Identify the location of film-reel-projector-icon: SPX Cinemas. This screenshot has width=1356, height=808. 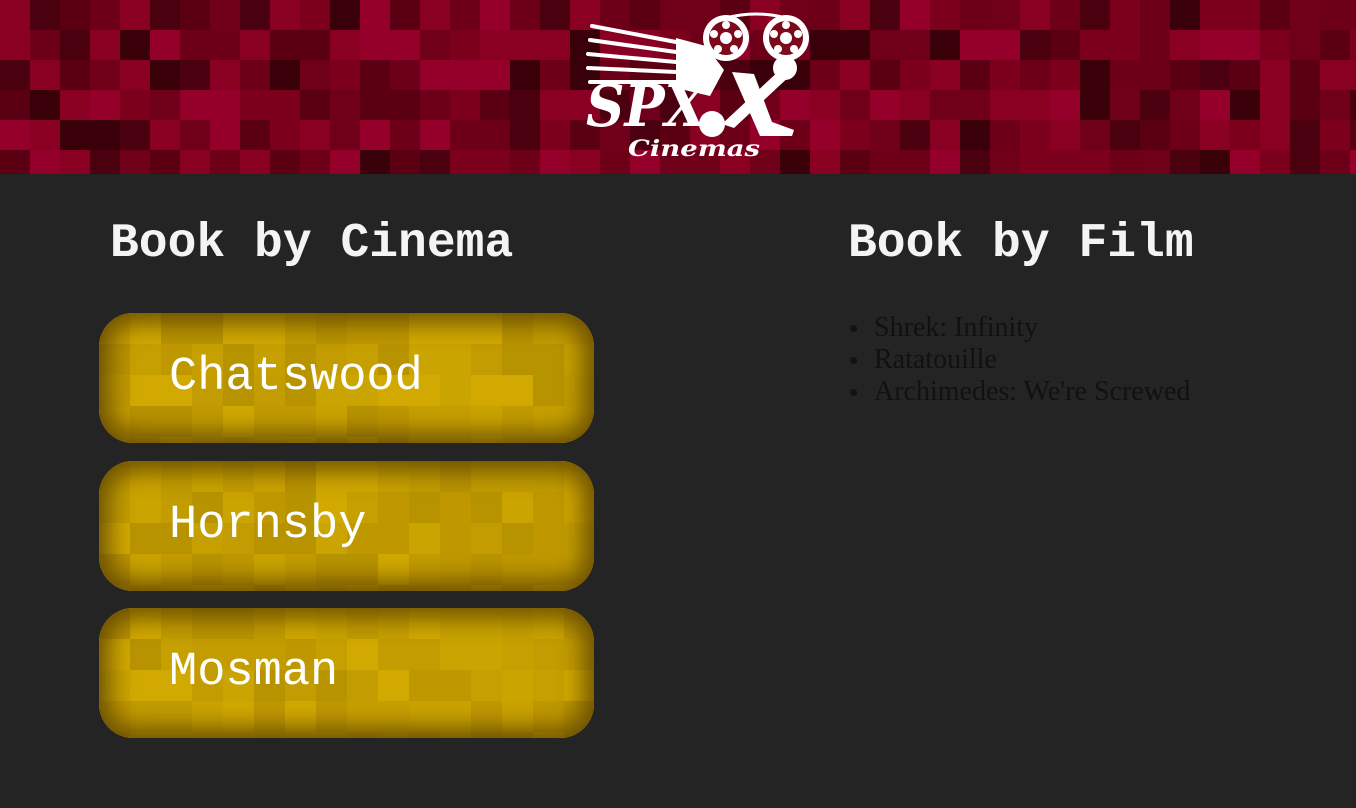
(700, 87).